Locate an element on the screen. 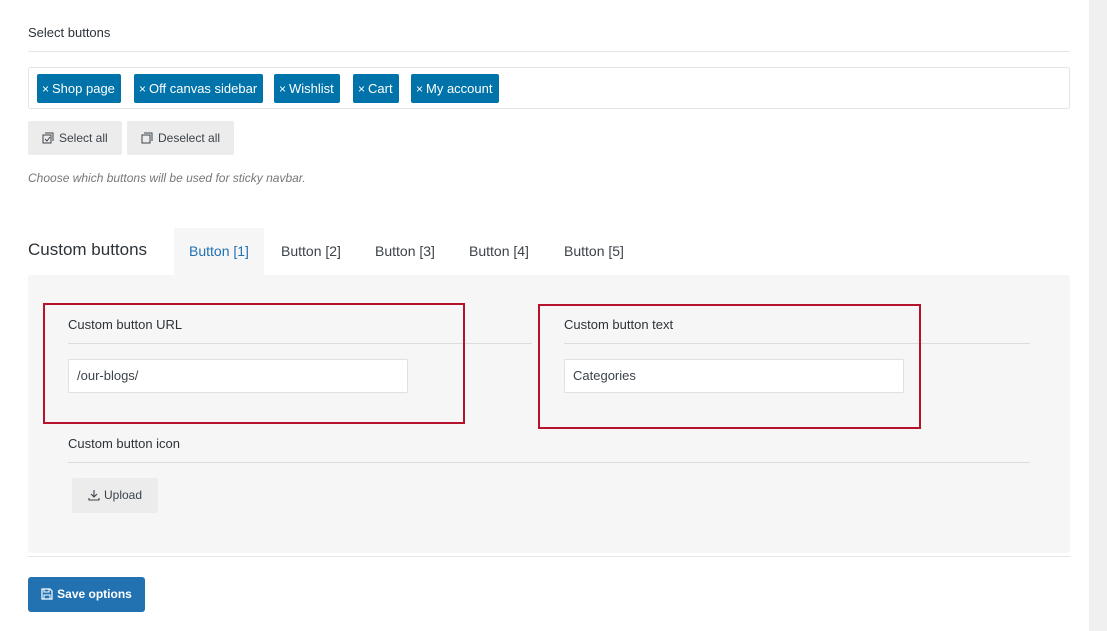 The image size is (1107, 631). checkbox-check-icon is located at coordinates (48, 138).